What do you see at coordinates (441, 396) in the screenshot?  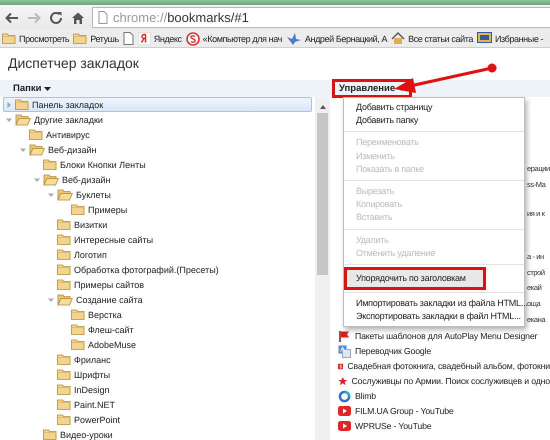 I see `bookmark-item: Blimb` at bounding box center [441, 396].